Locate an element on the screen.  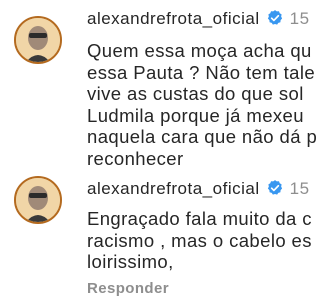
comment-line: vive as custas do que sol is located at coordinates (195, 93).